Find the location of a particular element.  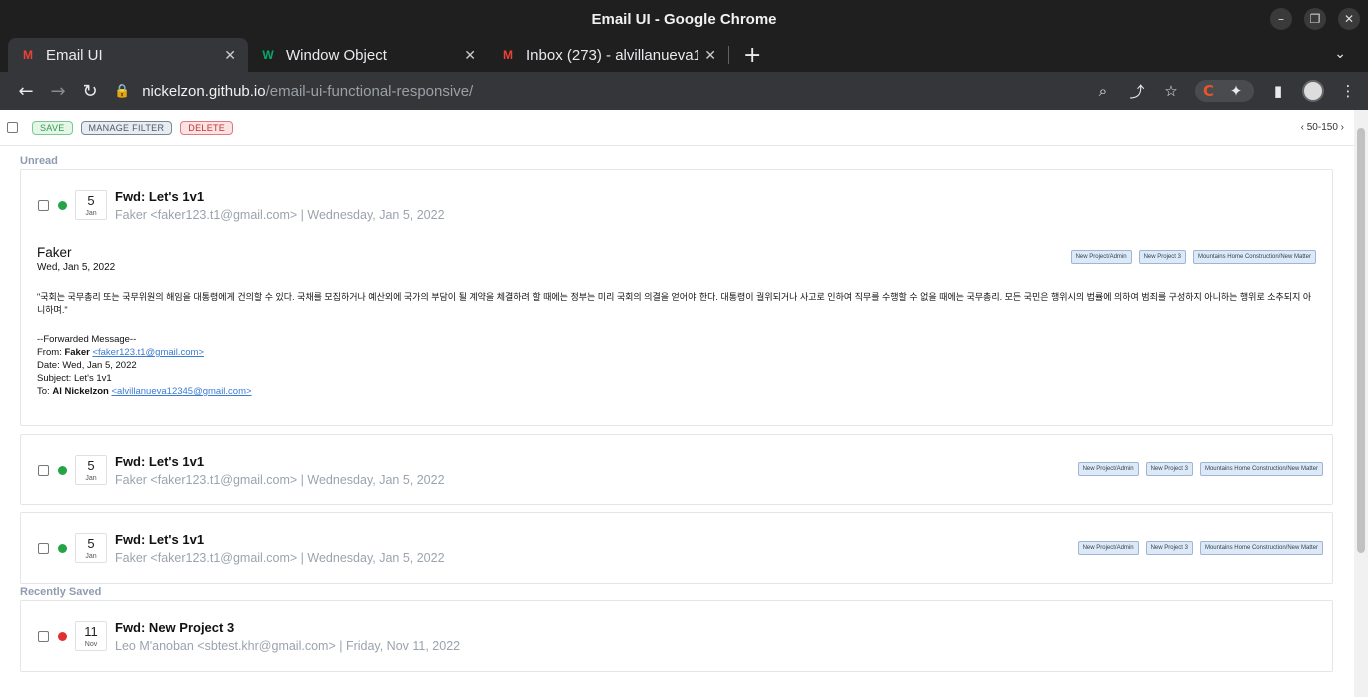

window-controls: – ❐ ✕ is located at coordinates (1315, 19).